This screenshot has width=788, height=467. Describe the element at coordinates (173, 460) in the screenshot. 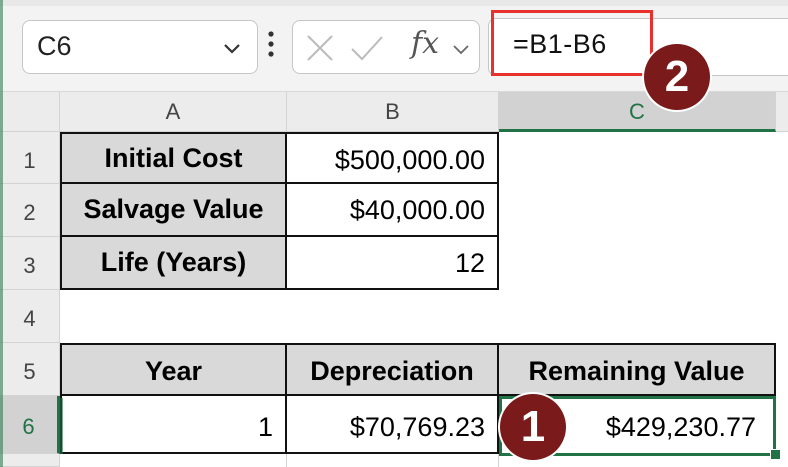

I see `cell-a7` at that location.